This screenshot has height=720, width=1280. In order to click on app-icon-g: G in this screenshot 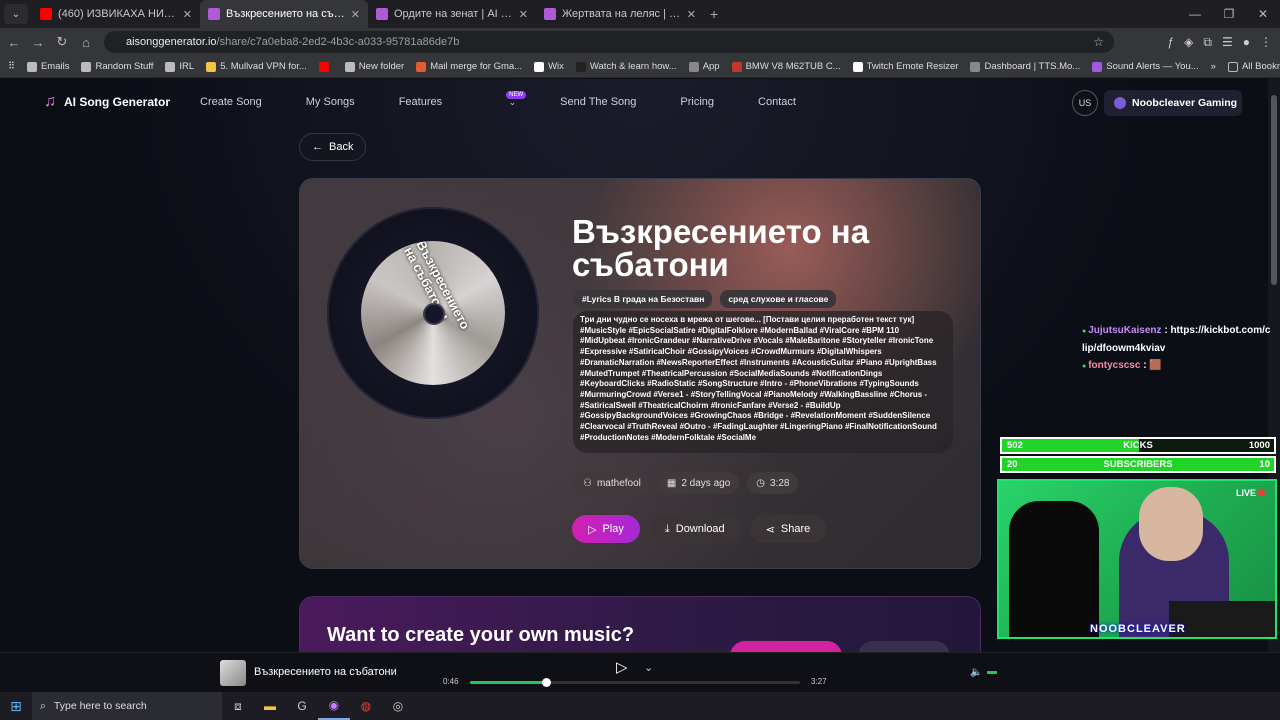, I will do `click(302, 706)`.